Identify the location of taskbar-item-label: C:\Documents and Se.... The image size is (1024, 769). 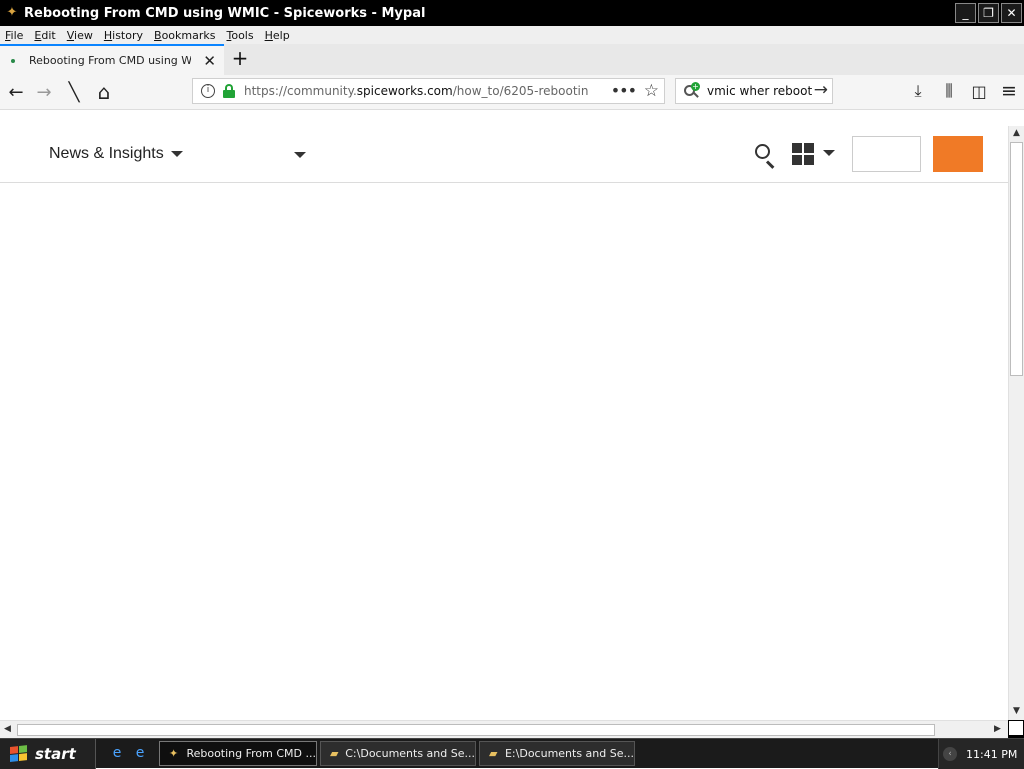
(410, 753).